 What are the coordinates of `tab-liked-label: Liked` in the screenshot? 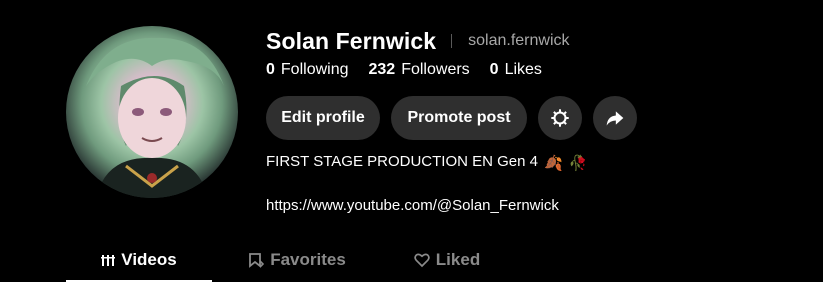 It's located at (458, 259).